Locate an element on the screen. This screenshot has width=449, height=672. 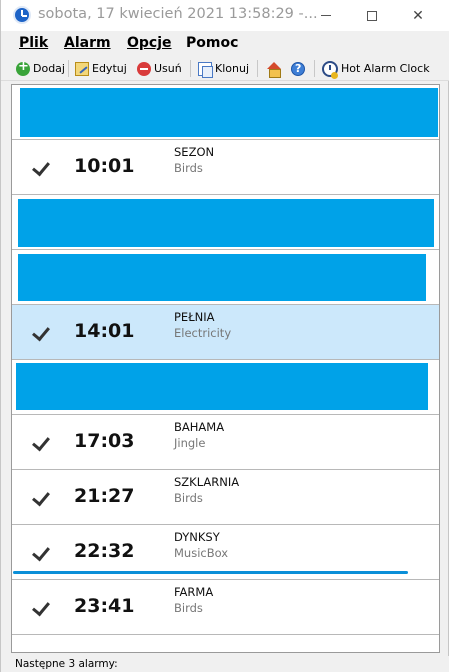
close-button: ✕ is located at coordinates (418, 15).